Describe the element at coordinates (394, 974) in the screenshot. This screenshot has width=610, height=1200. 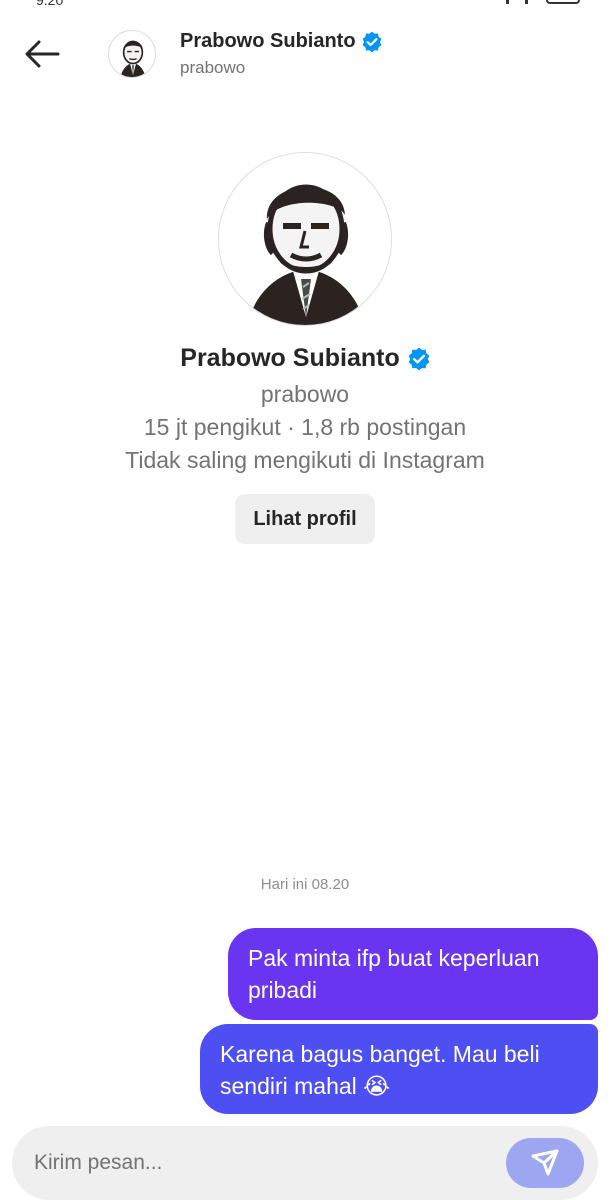
I see `message-text: Pak minta ifp buat keperluan pribadi` at that location.